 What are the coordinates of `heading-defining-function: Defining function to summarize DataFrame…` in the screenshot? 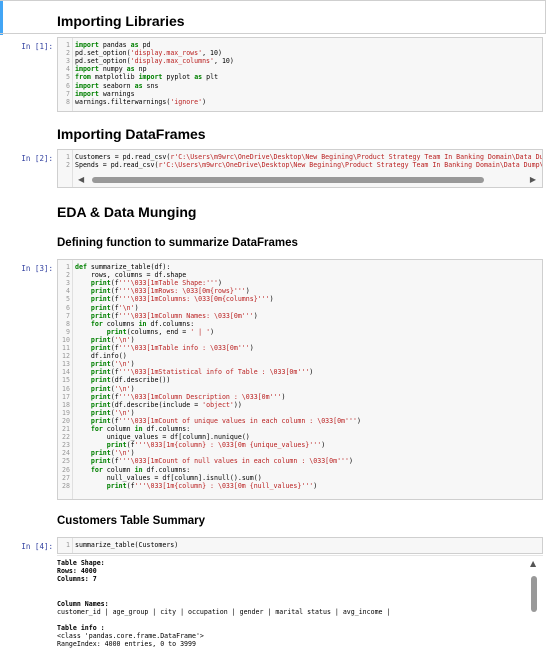 It's located at (177, 243).